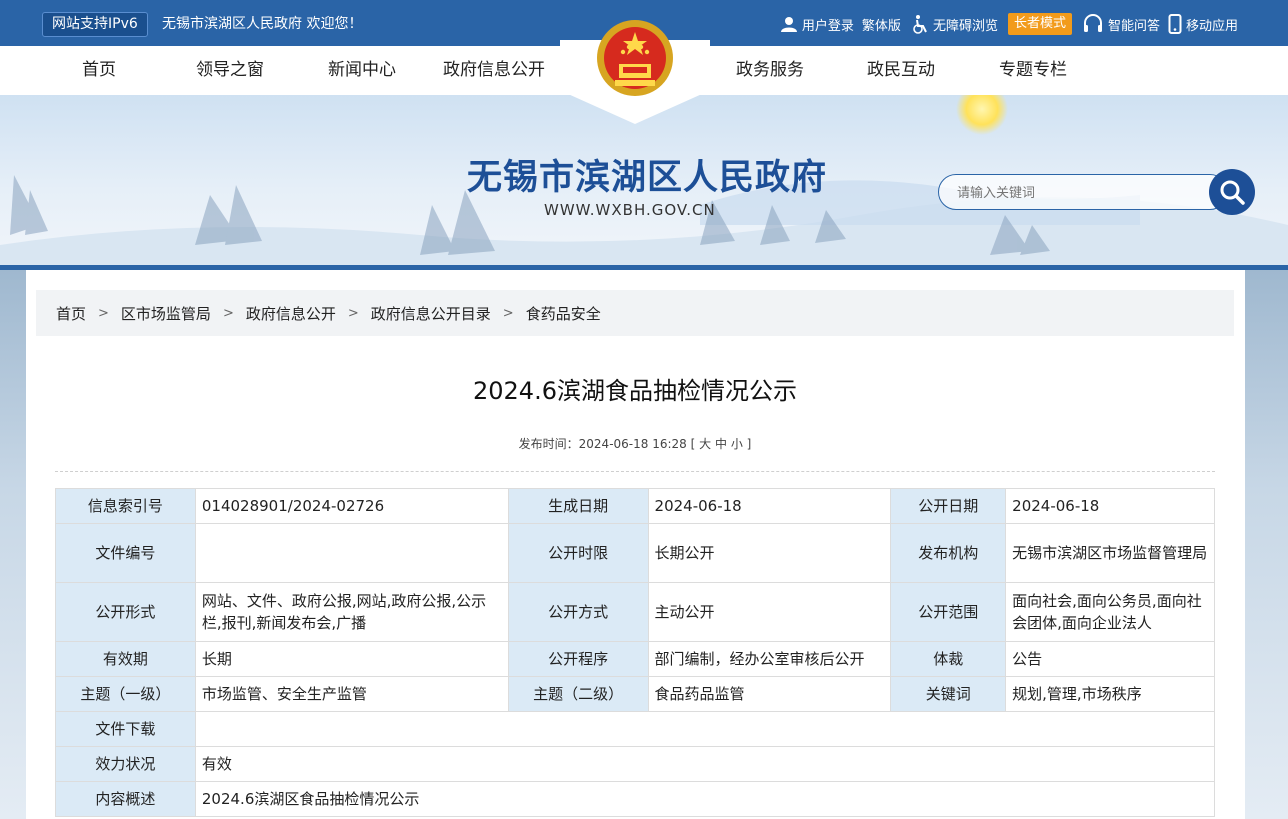 This screenshot has height=819, width=1288. I want to click on login-label: 用户登录, so click(827, 26).